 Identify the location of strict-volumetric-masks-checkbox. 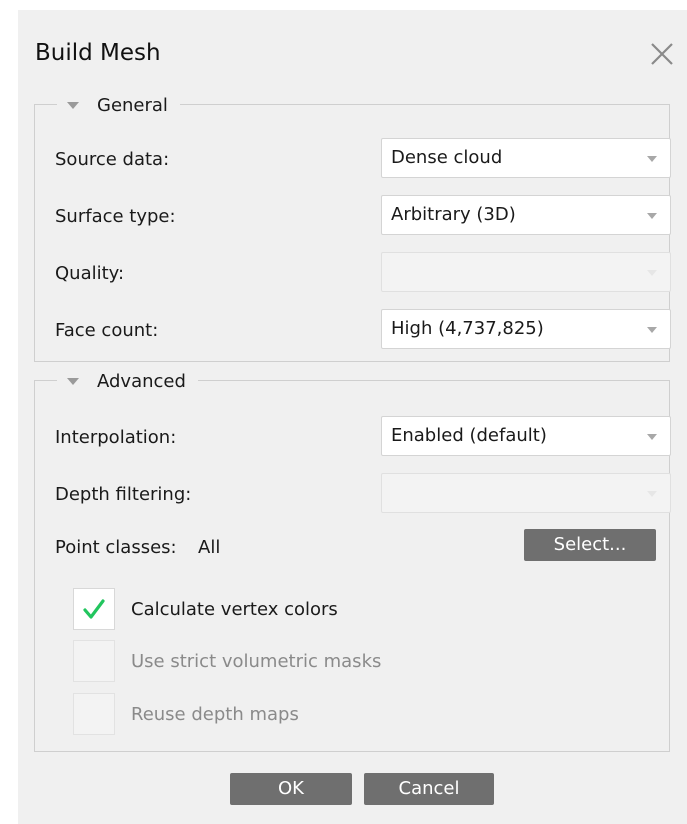
(94, 661).